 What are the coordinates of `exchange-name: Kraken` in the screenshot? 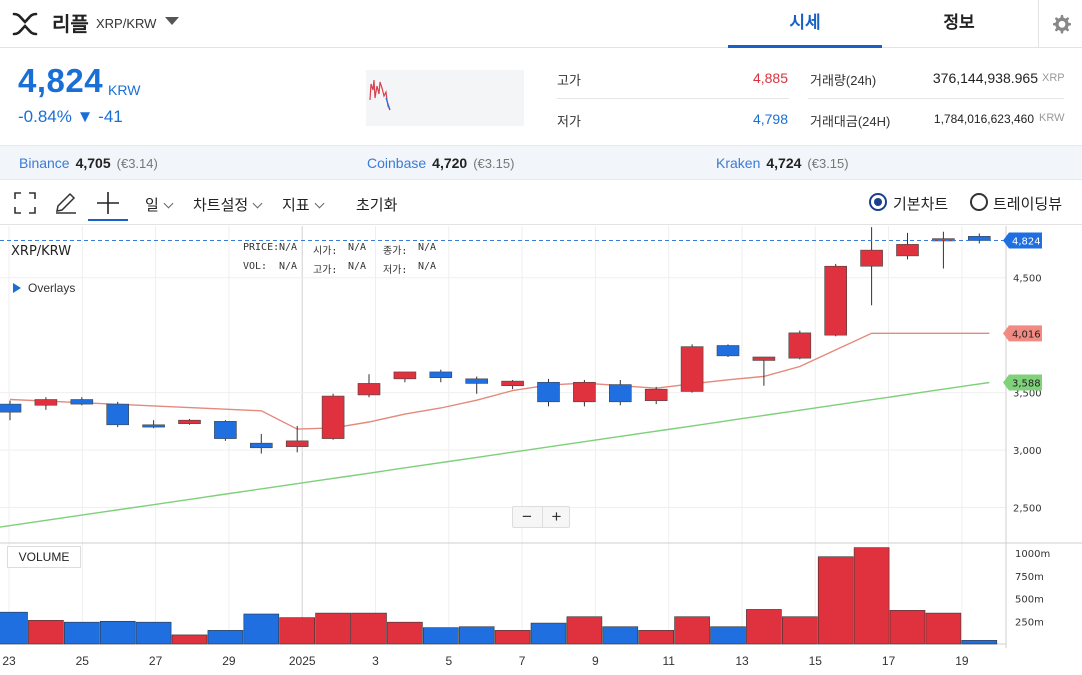 It's located at (738, 163).